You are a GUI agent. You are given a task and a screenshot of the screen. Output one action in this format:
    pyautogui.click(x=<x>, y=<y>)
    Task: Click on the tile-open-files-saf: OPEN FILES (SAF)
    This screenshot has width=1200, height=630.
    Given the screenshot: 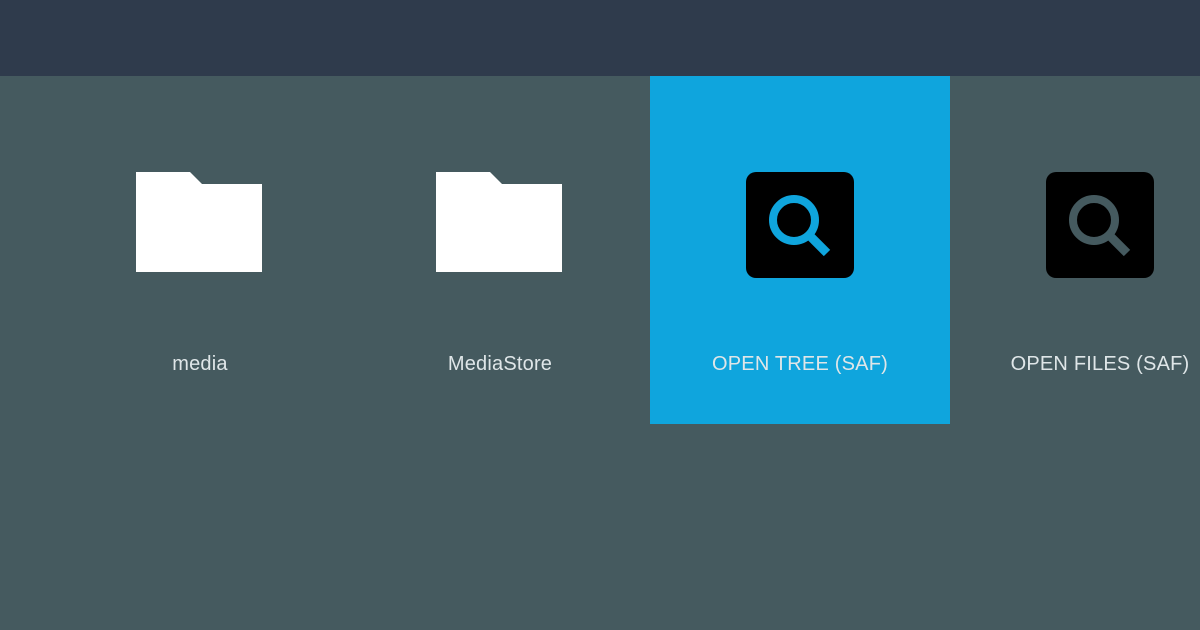 What is the action you would take?
    pyautogui.click(x=1075, y=250)
    